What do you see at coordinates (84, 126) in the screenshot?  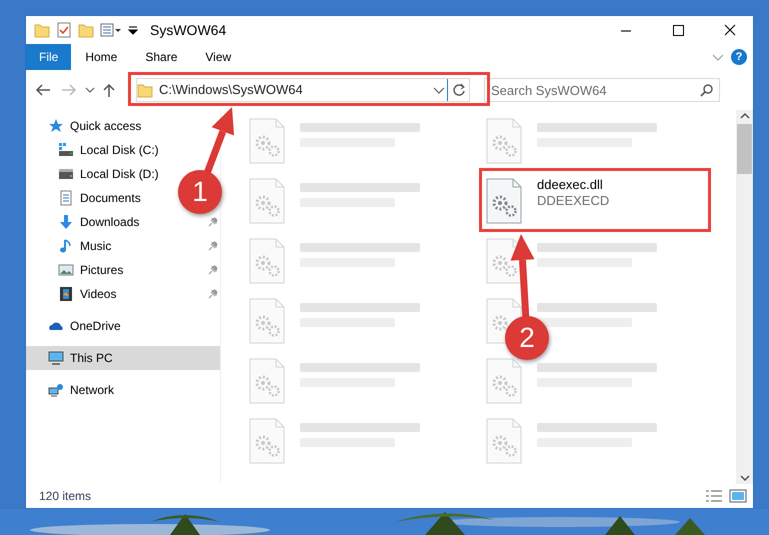 I see `sidebar-item: Quick access` at bounding box center [84, 126].